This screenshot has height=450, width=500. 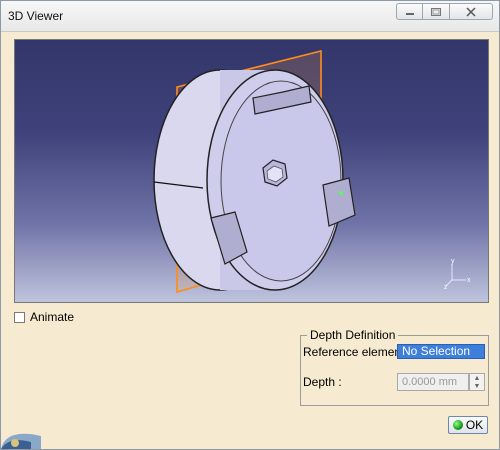 What do you see at coordinates (409, 11) in the screenshot?
I see `minimize-icon` at bounding box center [409, 11].